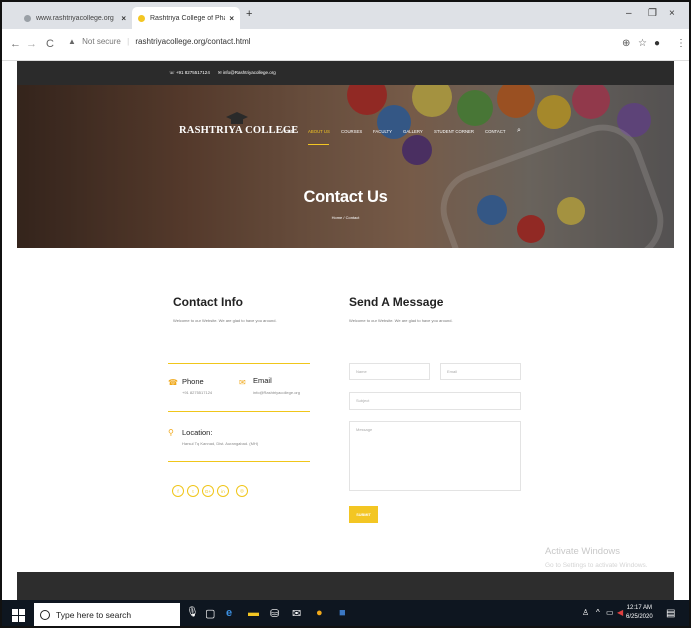 Image resolution: width=691 pixels, height=628 pixels. What do you see at coordinates (208, 302) in the screenshot?
I see `contact-info-title: Contact Info` at bounding box center [208, 302].